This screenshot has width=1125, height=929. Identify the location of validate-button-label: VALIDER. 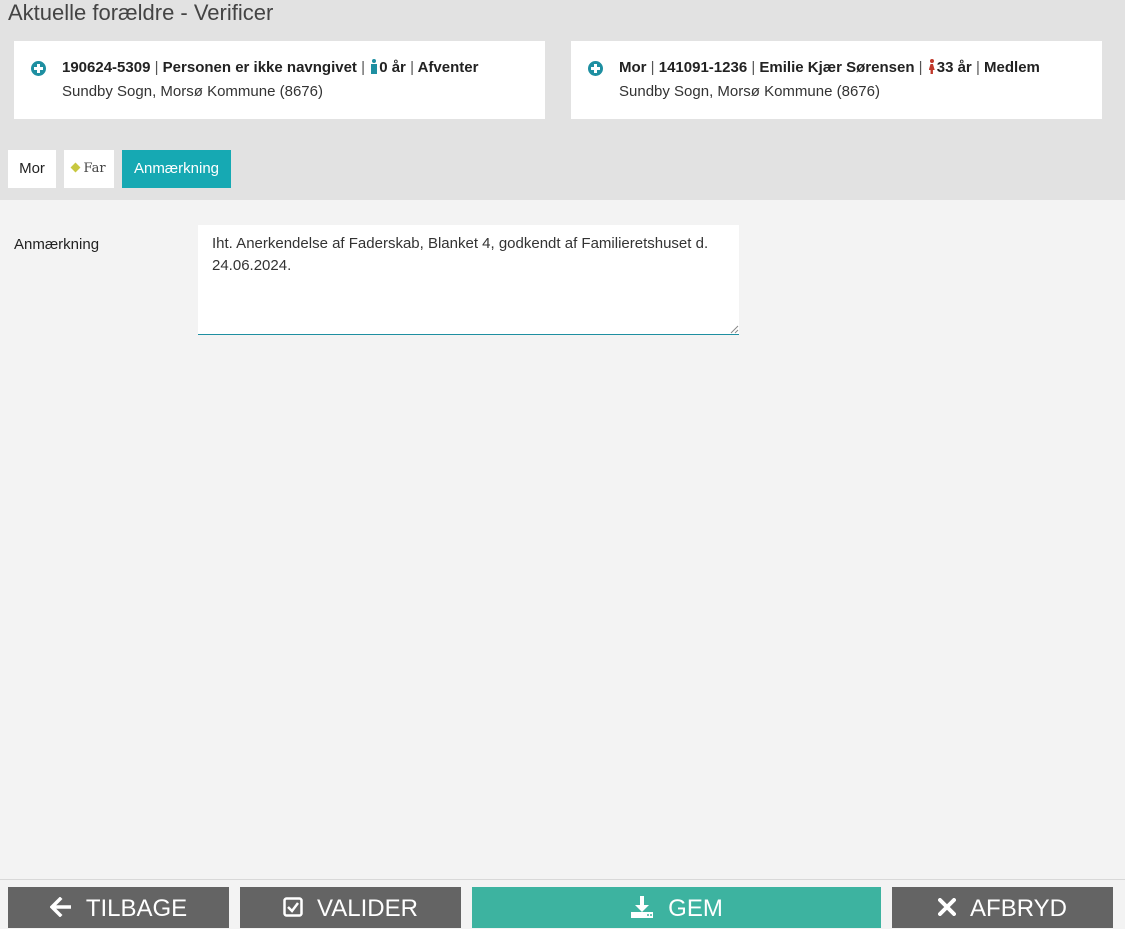
(367, 909).